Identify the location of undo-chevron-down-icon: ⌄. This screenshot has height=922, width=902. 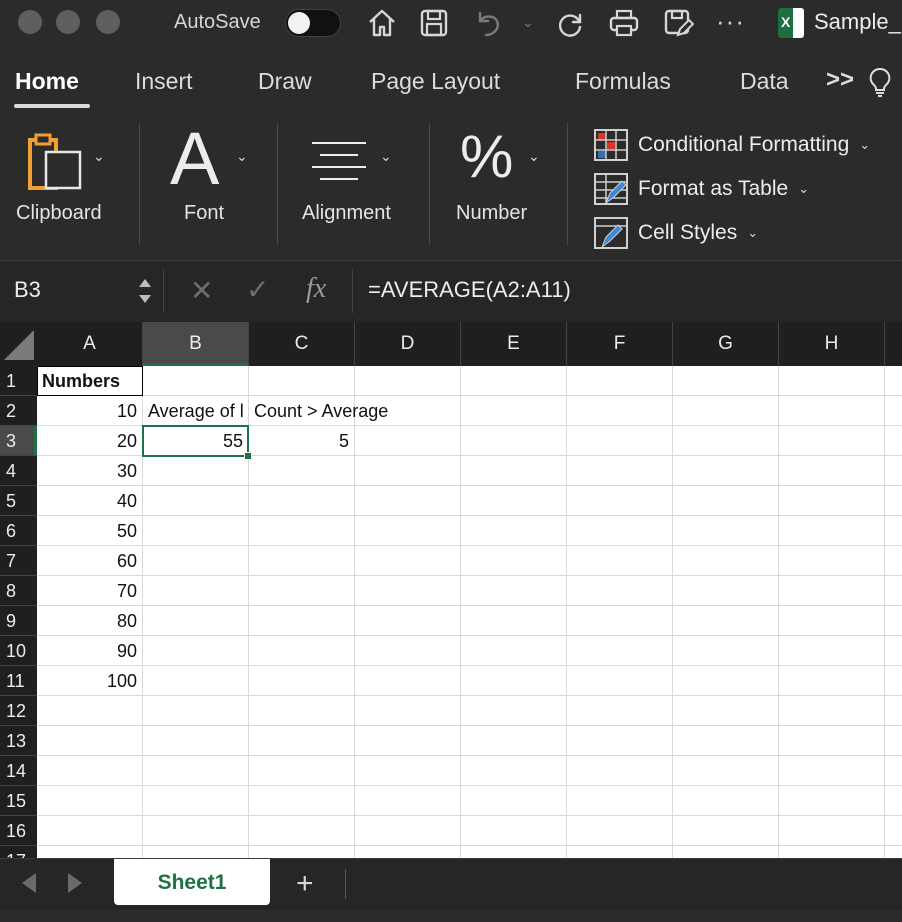
(528, 22).